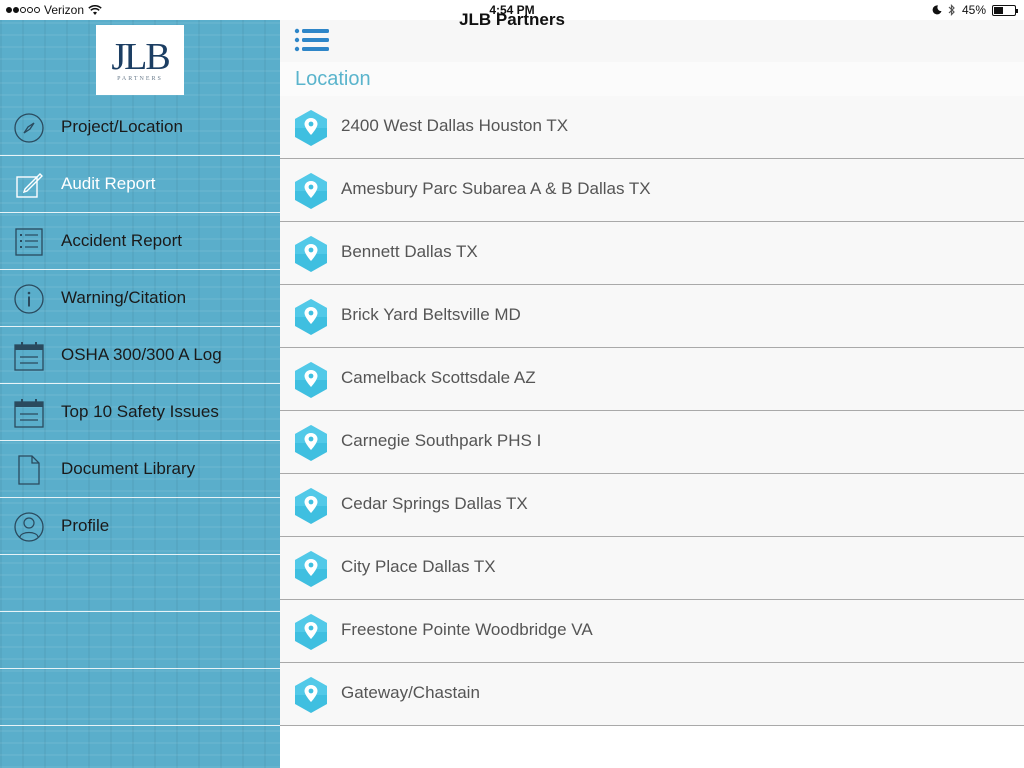 This screenshot has width=1024, height=768. I want to click on location-name: Gateway/Chastain, so click(410, 692).